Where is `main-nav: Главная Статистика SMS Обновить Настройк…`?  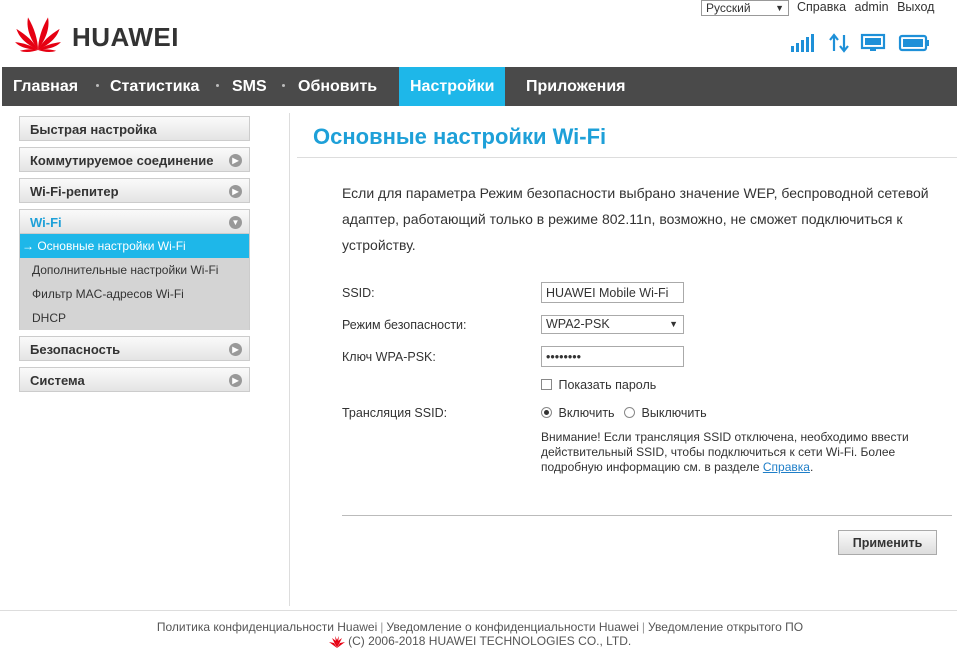 main-nav: Главная Статистика SMS Обновить Настройк… is located at coordinates (479, 86).